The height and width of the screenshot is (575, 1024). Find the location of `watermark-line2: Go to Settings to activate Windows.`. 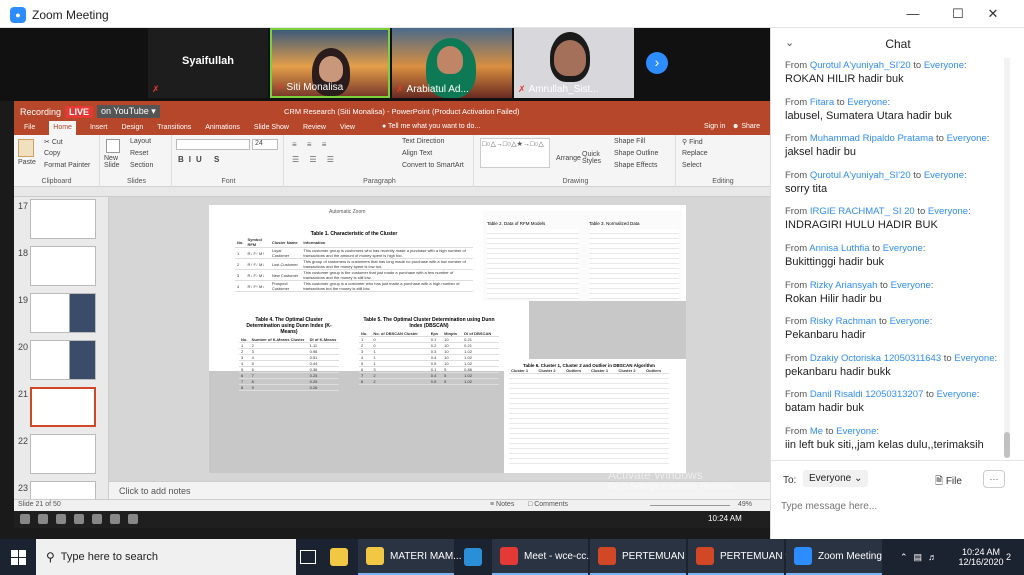

watermark-line2: Go to Settings to activate Windows. is located at coordinates (671, 486).